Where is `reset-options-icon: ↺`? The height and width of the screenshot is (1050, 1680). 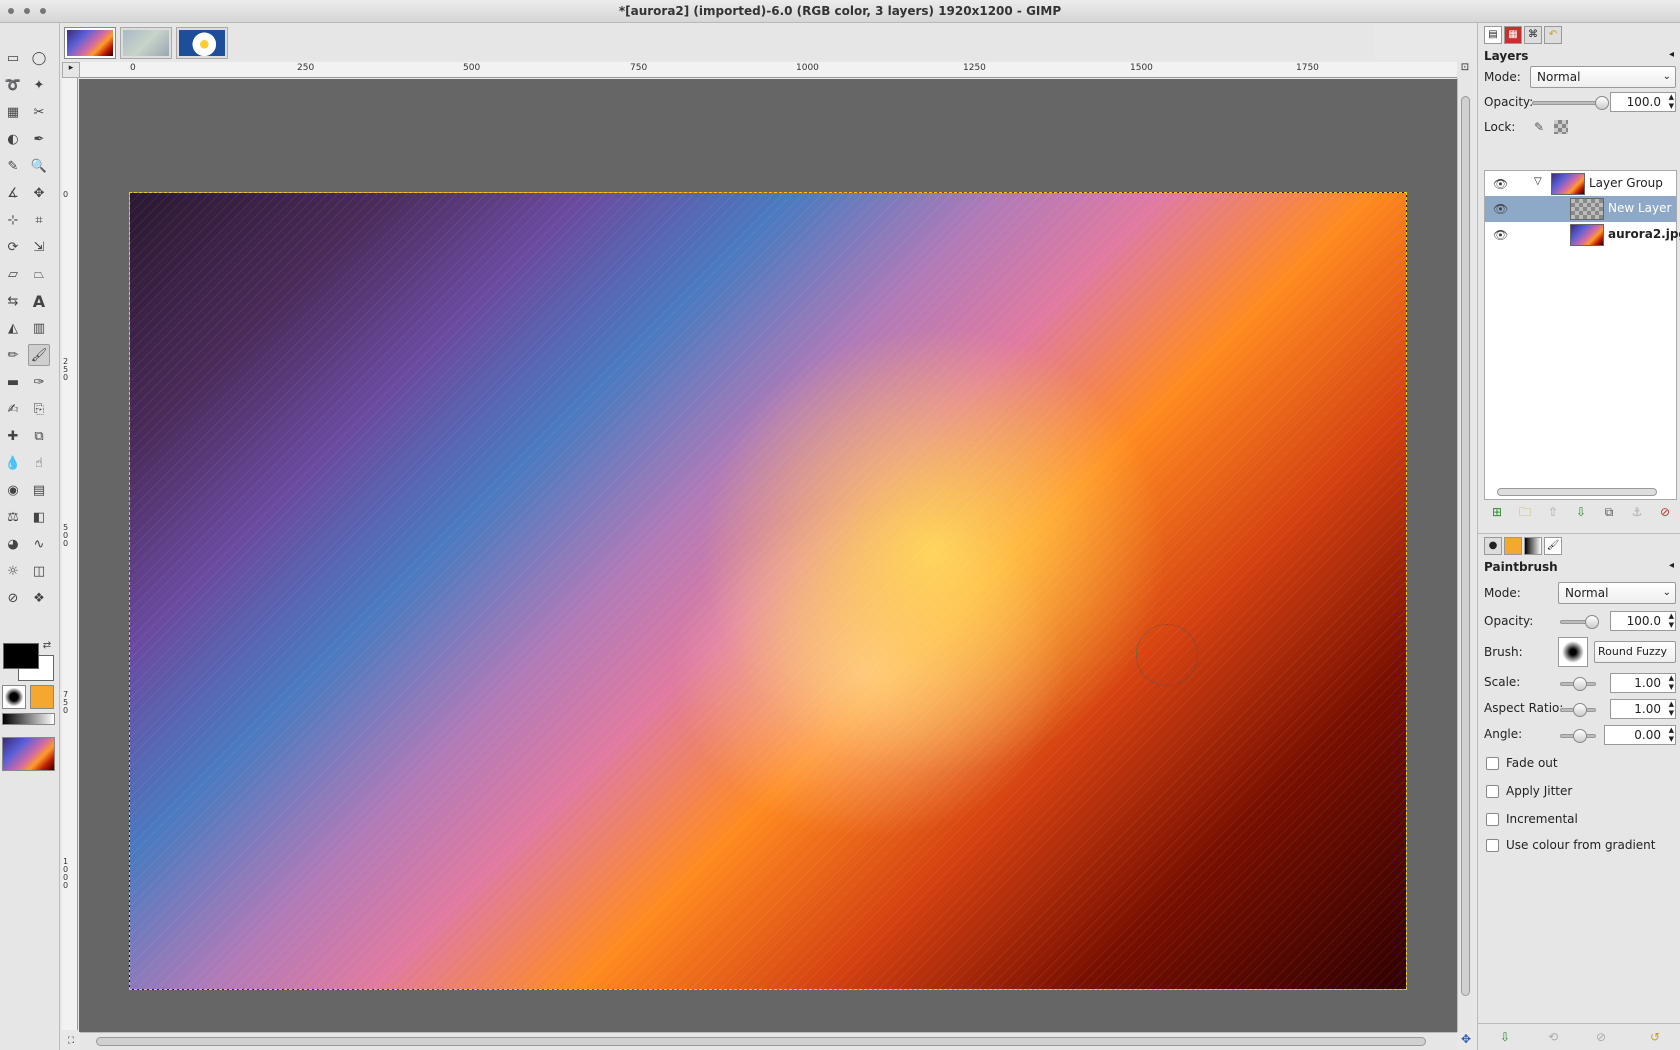 reset-options-icon: ↺ is located at coordinates (1655, 1037).